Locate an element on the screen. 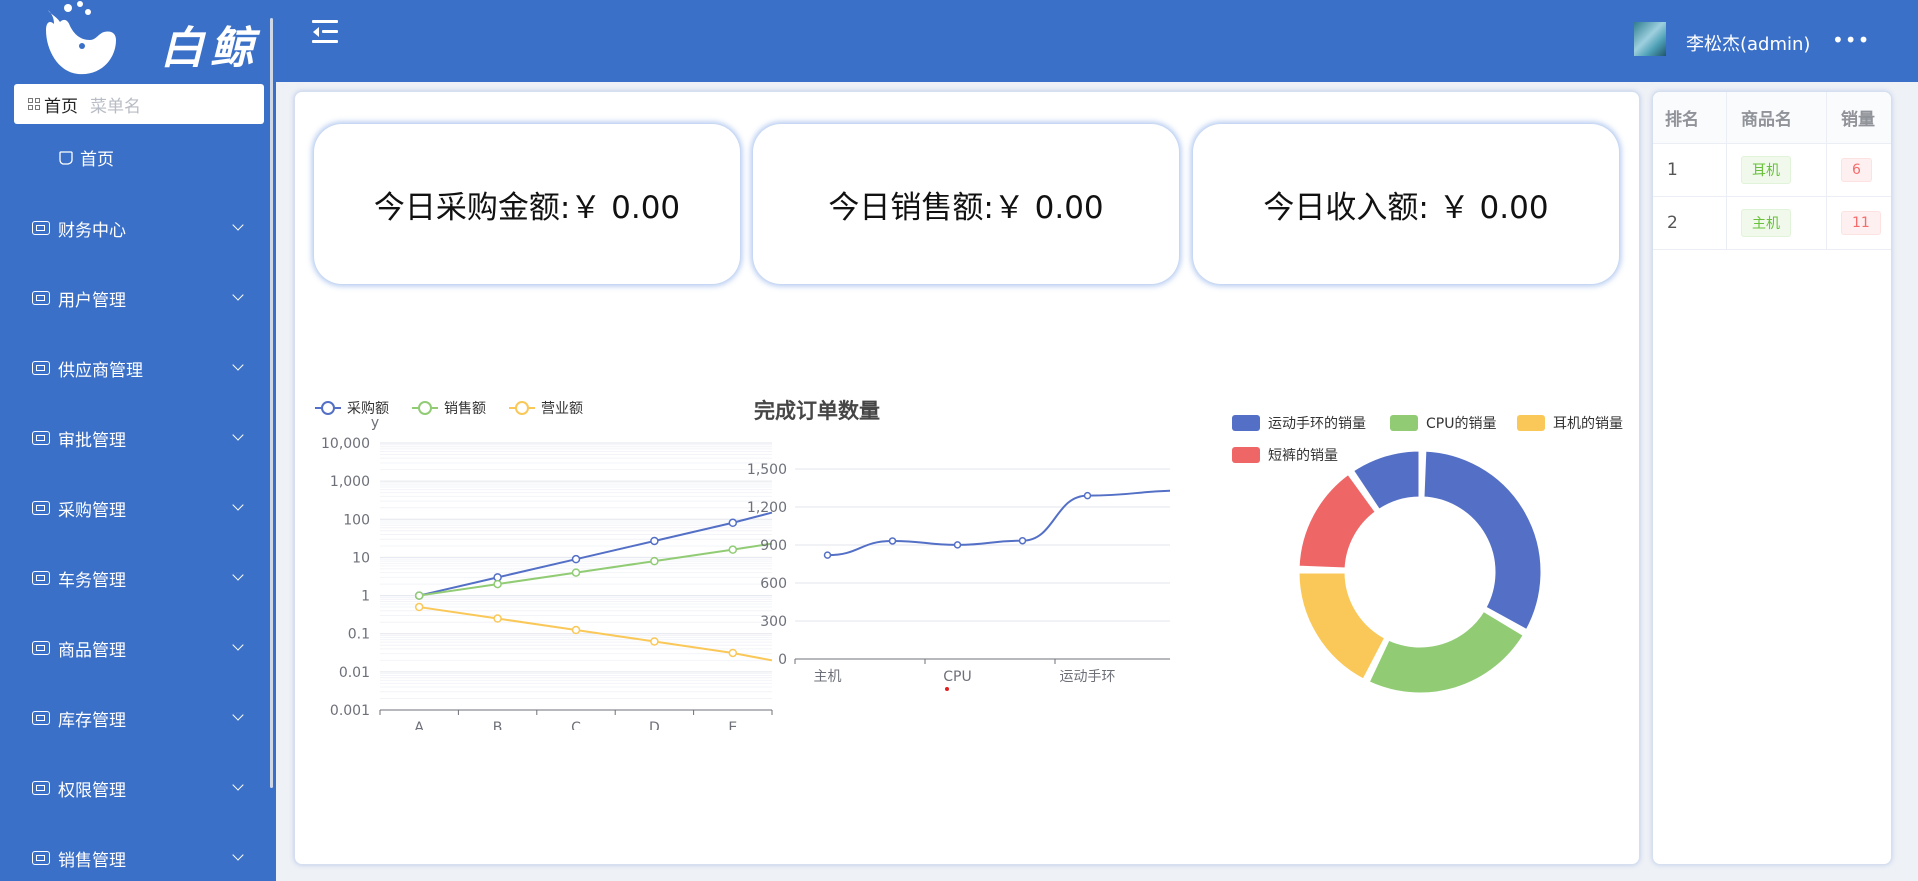 This screenshot has width=1918, height=881. legend-label: 短裤的销量 is located at coordinates (1303, 456).